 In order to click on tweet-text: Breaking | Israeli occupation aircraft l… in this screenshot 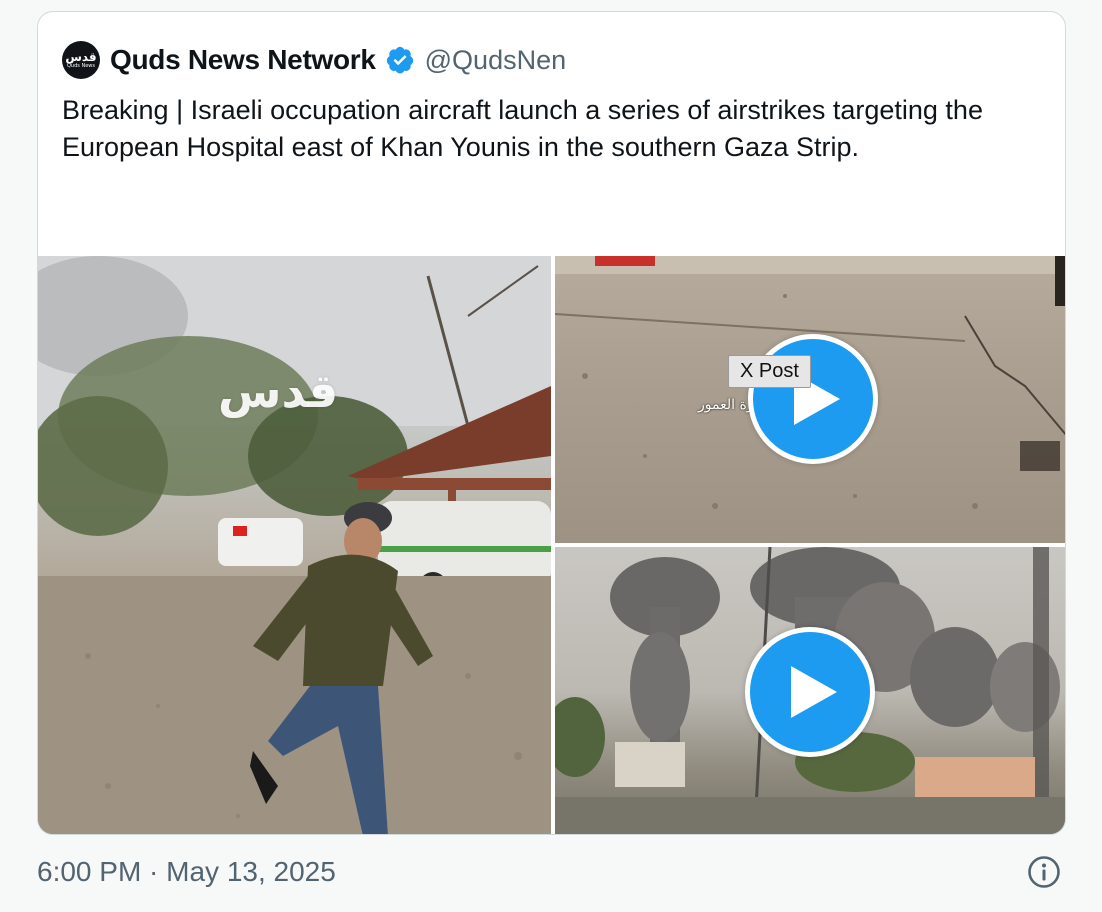, I will do `click(522, 128)`.